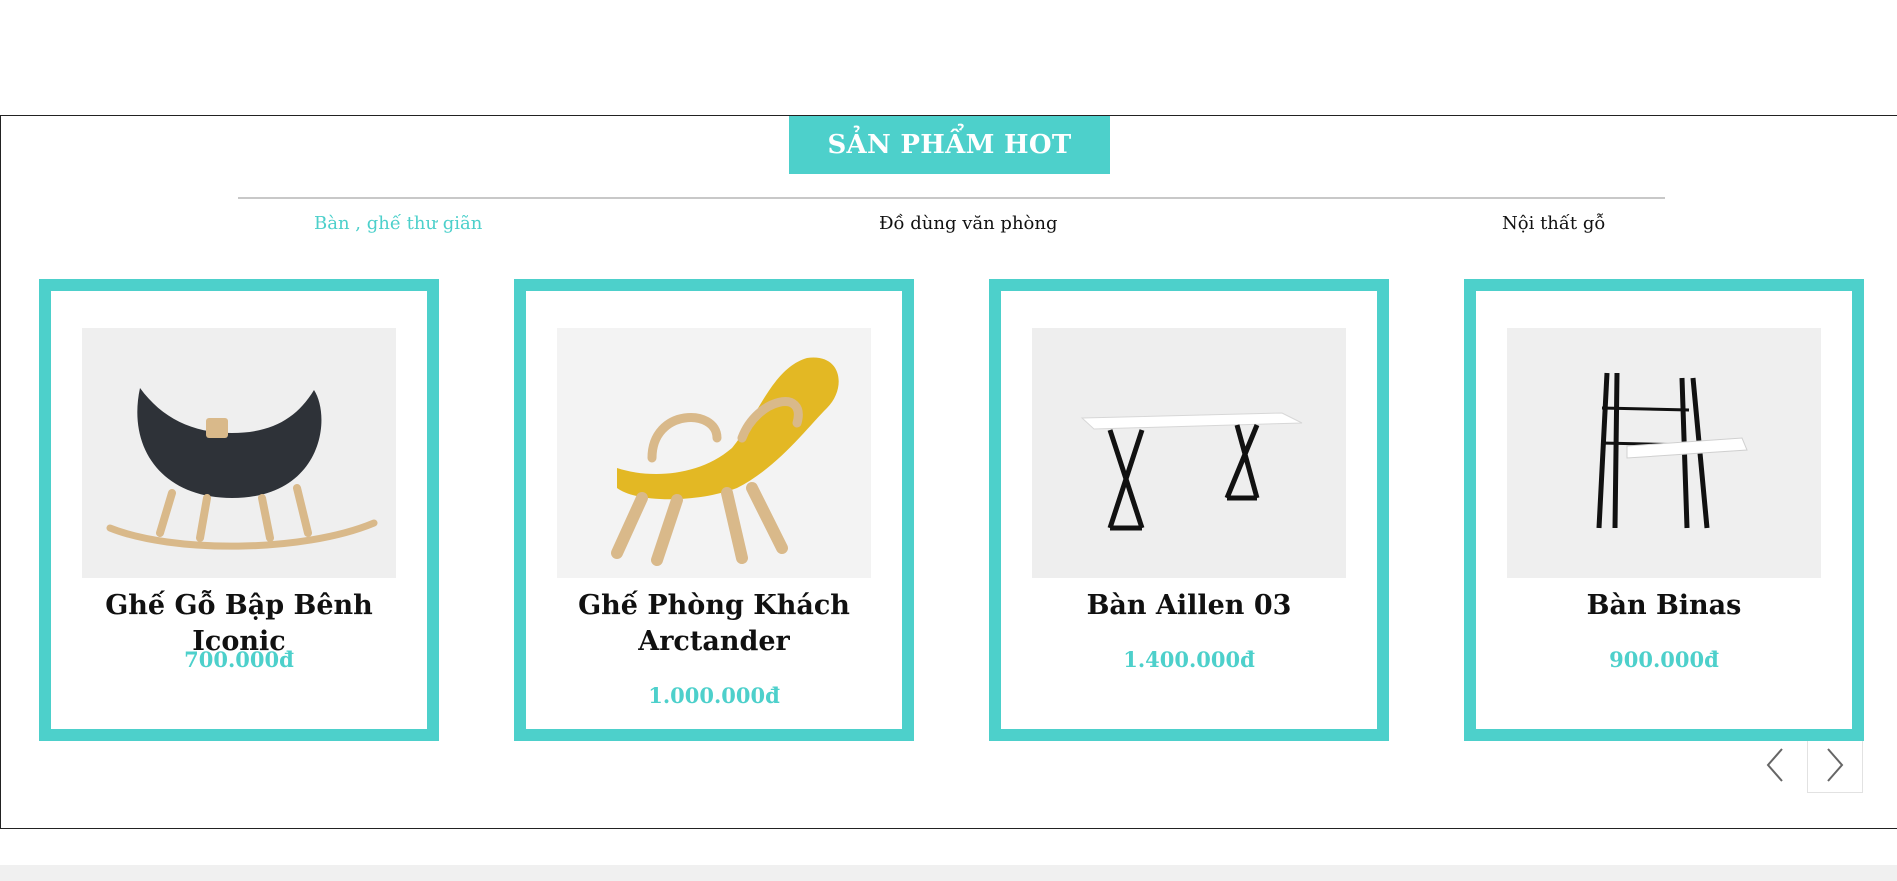 This screenshot has width=1897, height=881. Describe the element at coordinates (1664, 606) in the screenshot. I see `product-name: Bàn Binas` at that location.